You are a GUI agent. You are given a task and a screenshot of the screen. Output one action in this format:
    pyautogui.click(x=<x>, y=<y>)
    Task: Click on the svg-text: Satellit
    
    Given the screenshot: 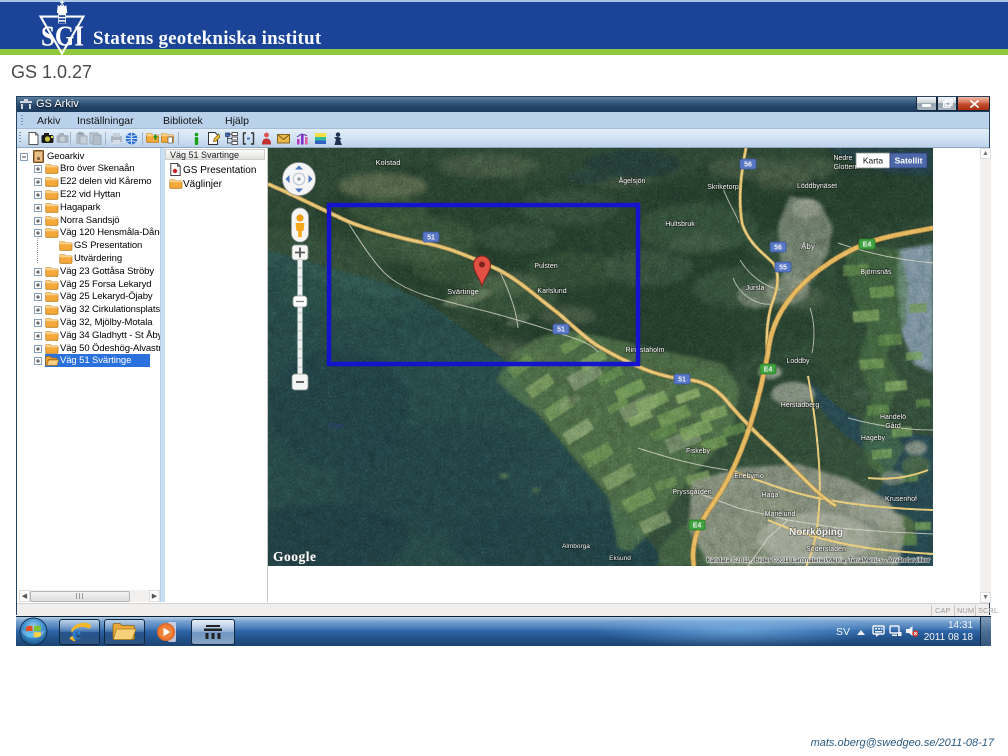 What is the action you would take?
    pyautogui.click(x=909, y=161)
    